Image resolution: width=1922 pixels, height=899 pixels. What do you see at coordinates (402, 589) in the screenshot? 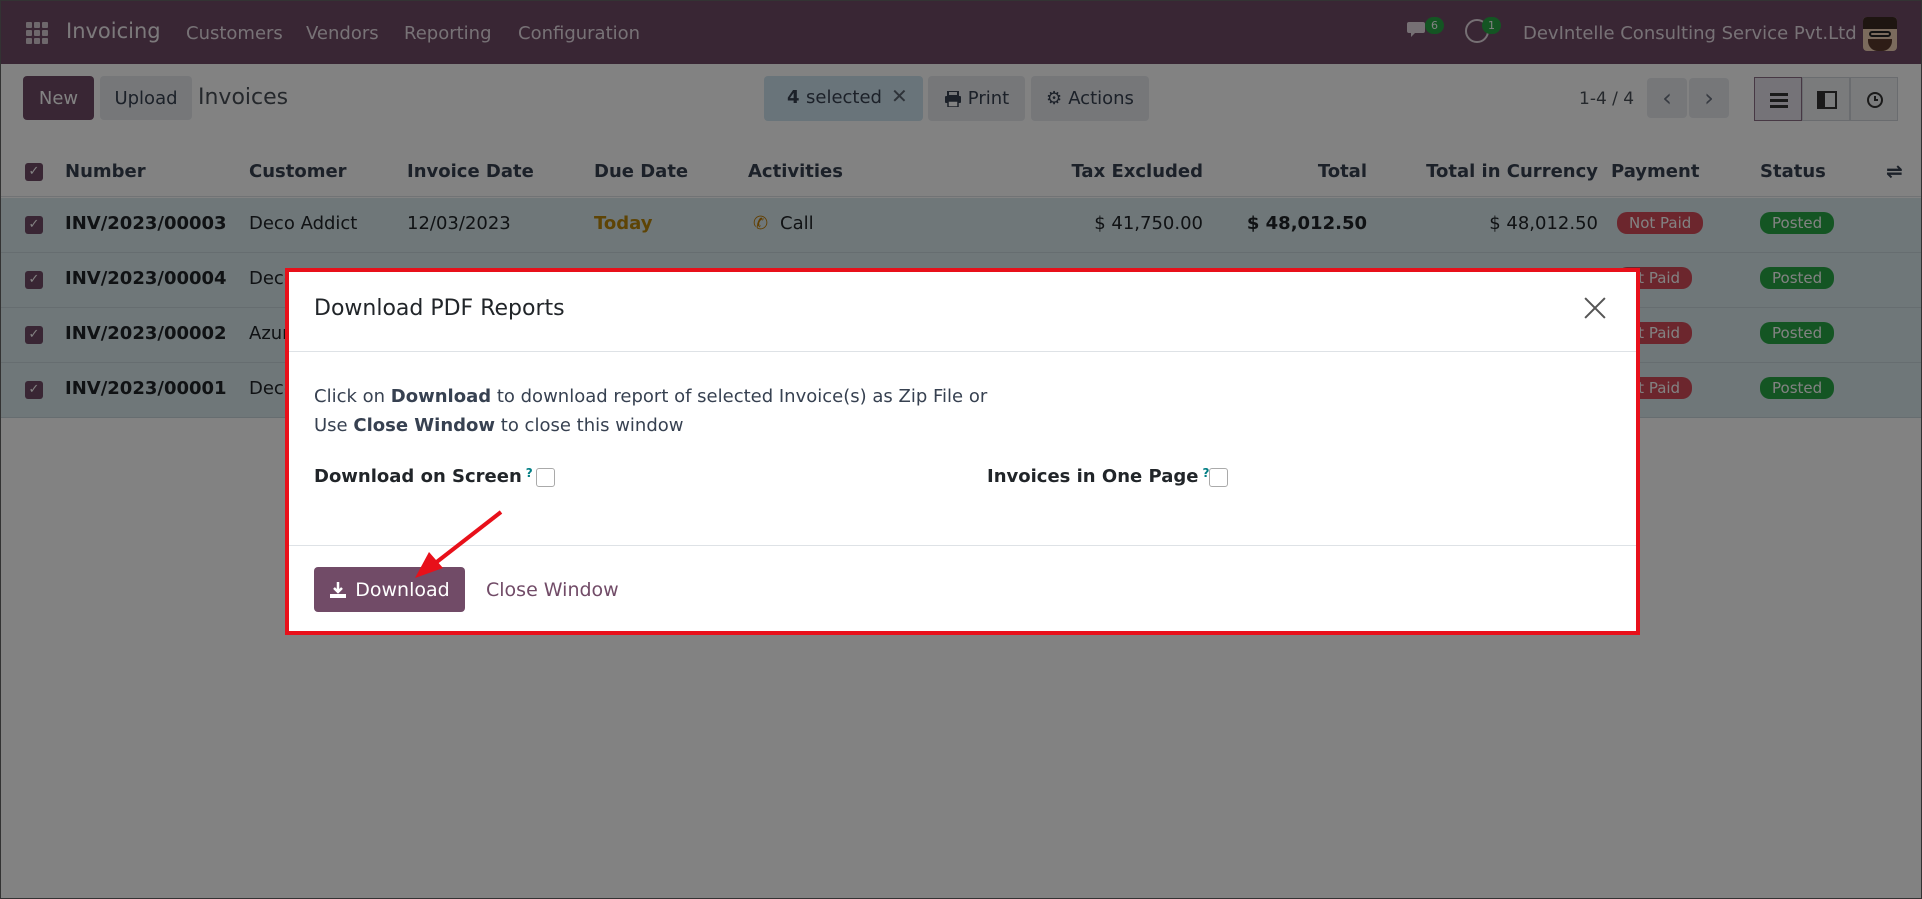
I see `download-label: Download` at bounding box center [402, 589].